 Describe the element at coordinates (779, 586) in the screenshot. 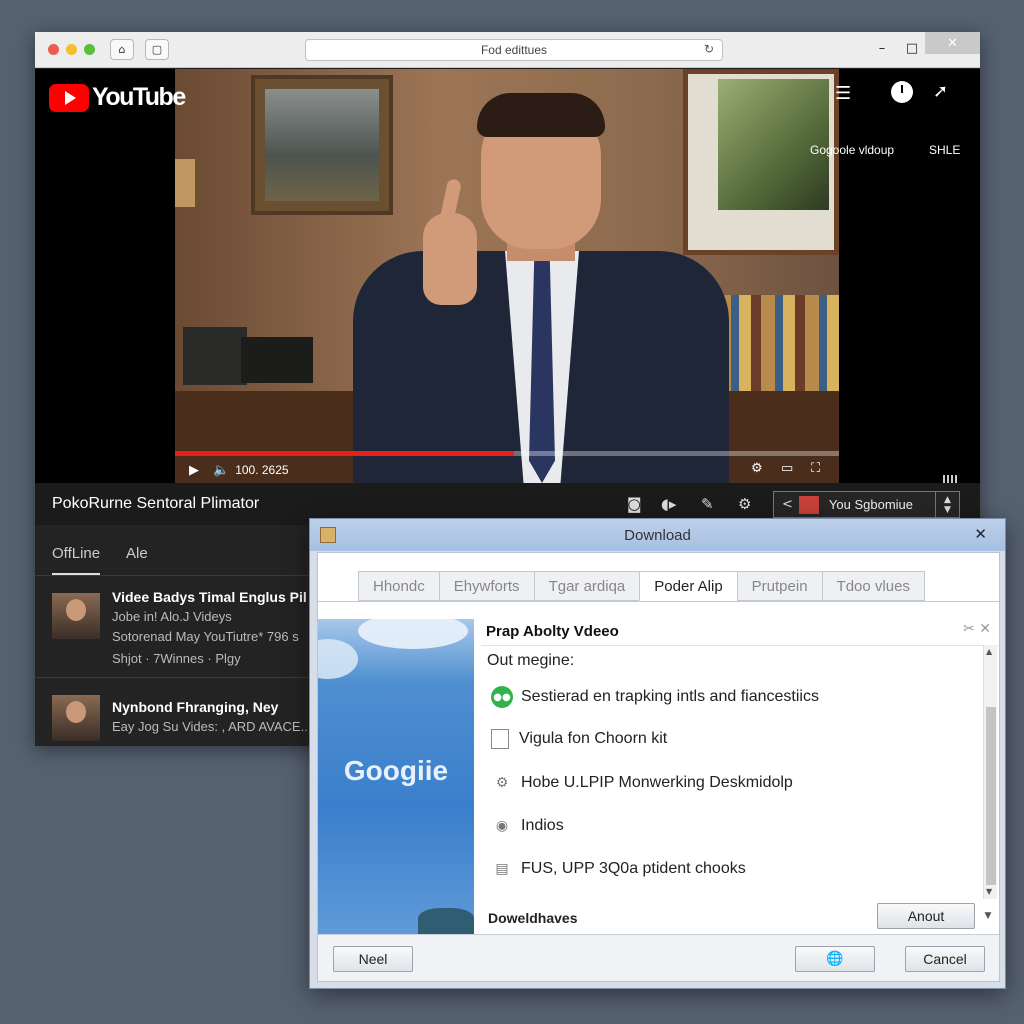

I see `tab-5: Prutpein` at that location.